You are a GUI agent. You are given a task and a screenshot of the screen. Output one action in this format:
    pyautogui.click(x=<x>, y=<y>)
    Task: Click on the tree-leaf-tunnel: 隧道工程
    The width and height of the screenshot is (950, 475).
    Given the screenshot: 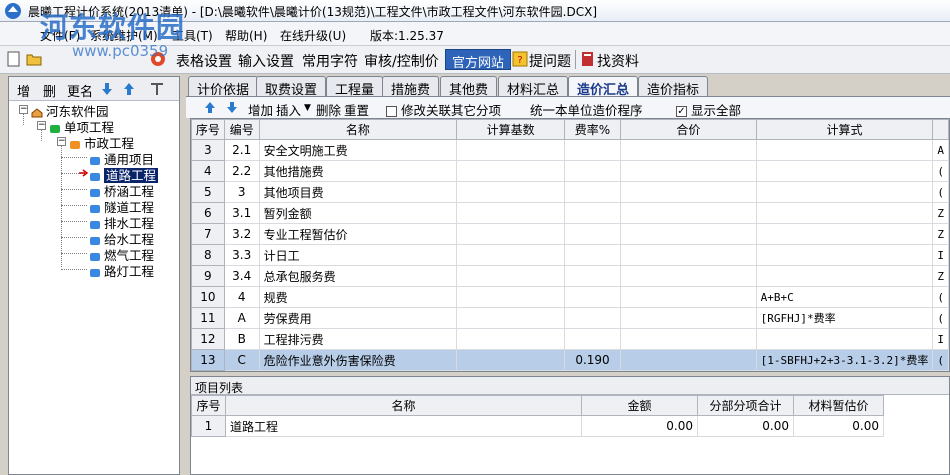 What is the action you would take?
    pyautogui.click(x=121, y=206)
    